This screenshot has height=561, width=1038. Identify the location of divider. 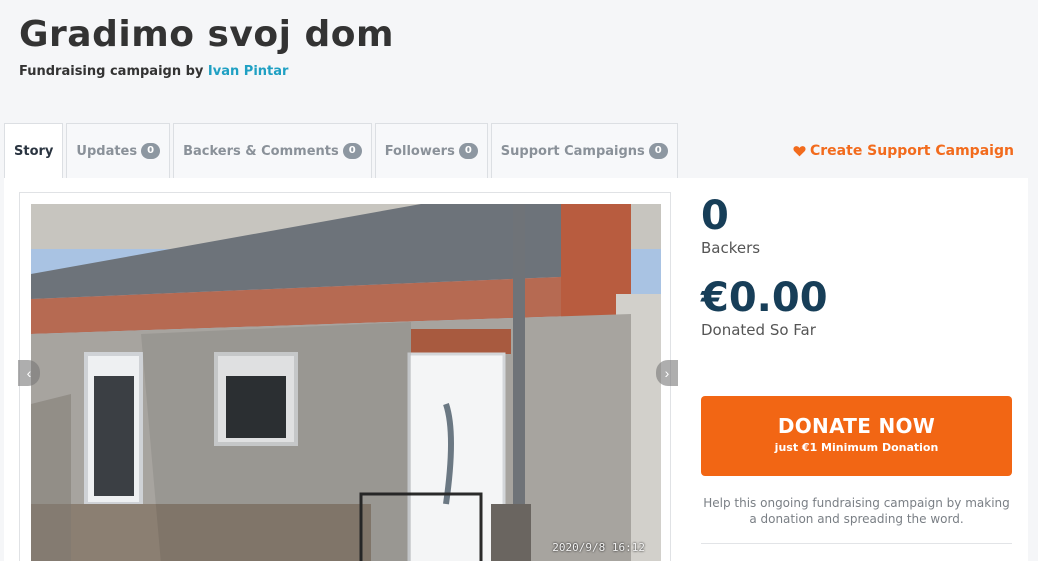
(856, 543).